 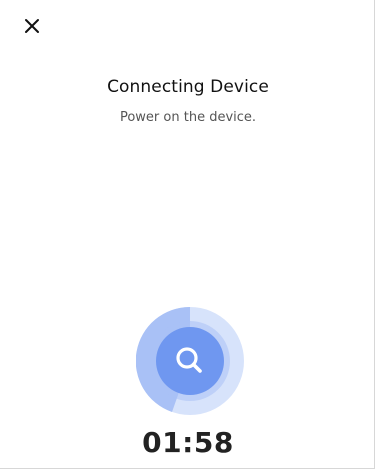 What do you see at coordinates (188, 87) in the screenshot?
I see `page-title: Connecting Device` at bounding box center [188, 87].